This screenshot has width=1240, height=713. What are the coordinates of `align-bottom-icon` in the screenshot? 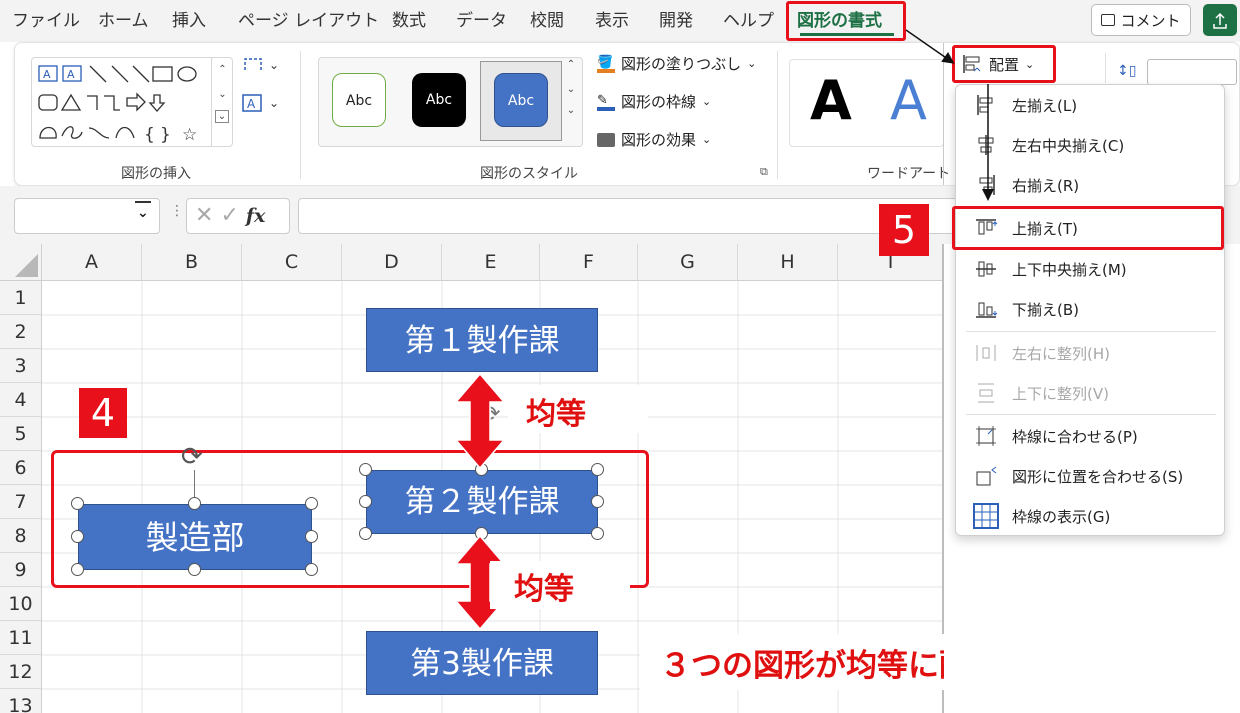 It's located at (986, 309).